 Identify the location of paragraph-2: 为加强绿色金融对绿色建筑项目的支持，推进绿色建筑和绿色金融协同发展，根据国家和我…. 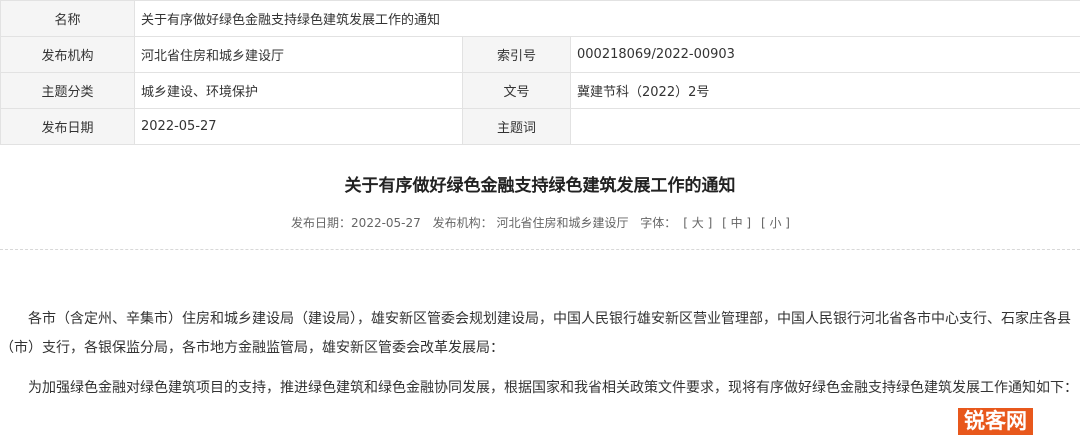
(540, 388).